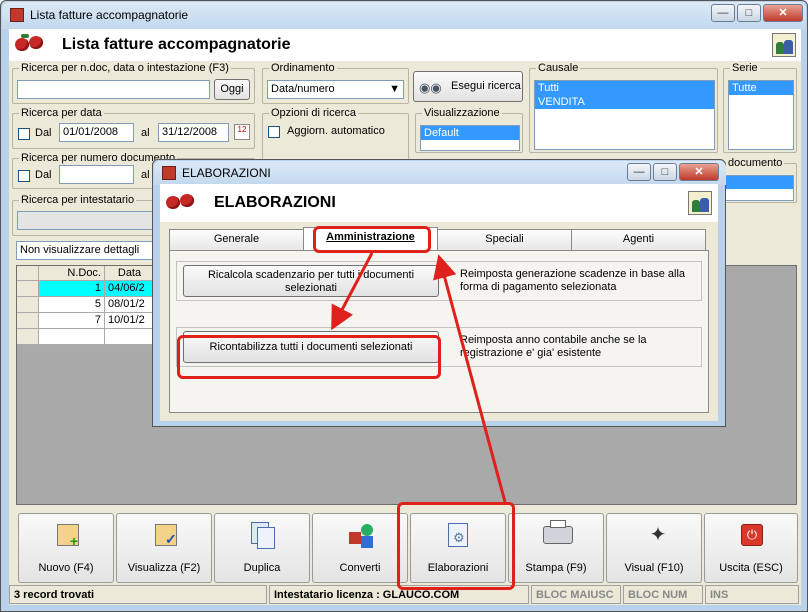 This screenshot has width=808, height=612. I want to click on arrow-to-tab, so click(470, 378).